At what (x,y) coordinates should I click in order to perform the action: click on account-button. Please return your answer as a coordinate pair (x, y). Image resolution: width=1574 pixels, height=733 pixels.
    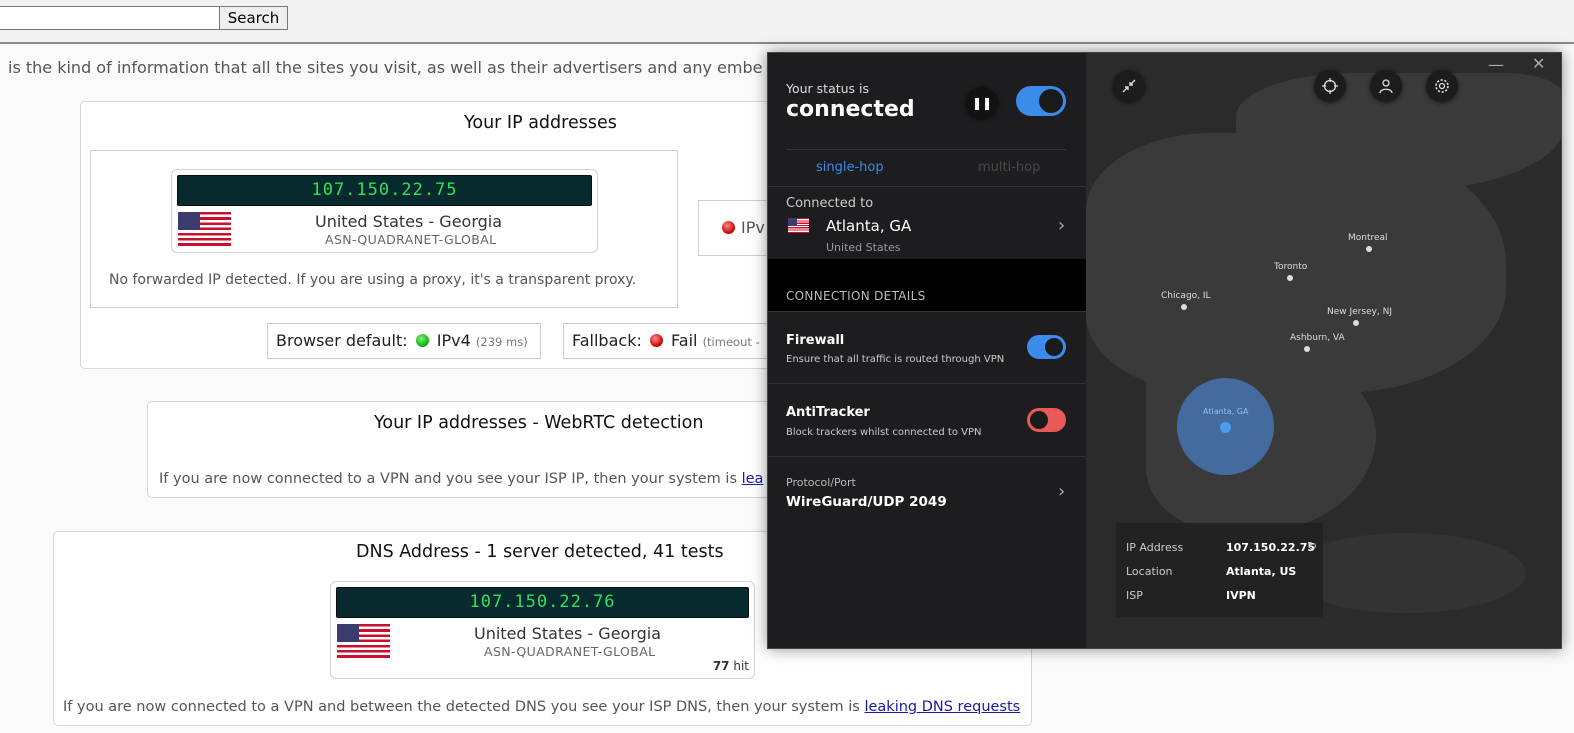
    Looking at the image, I should click on (1386, 86).